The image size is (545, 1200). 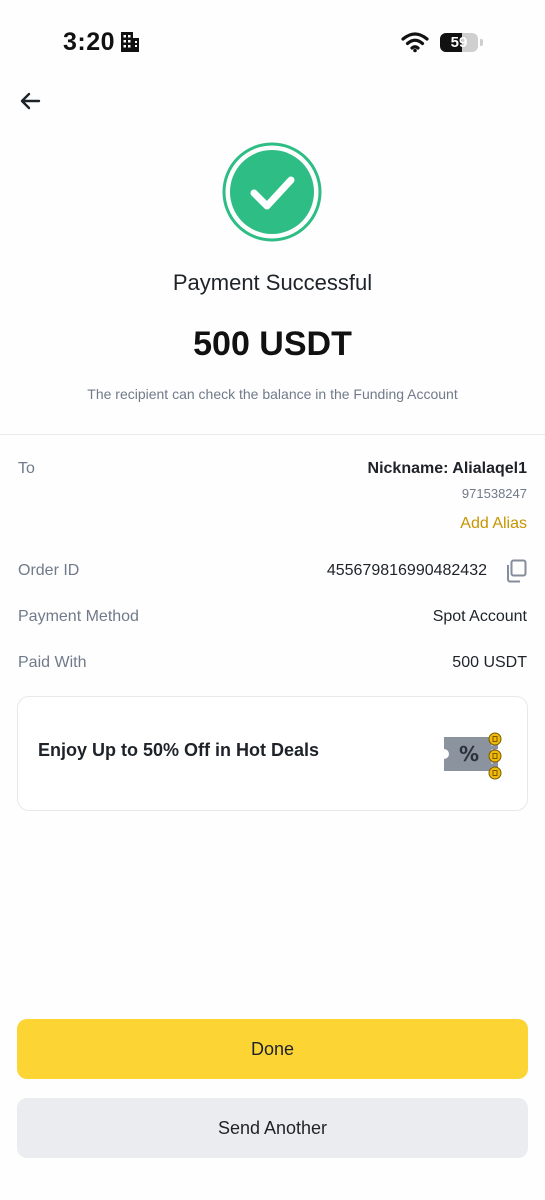 I want to click on payment-method-label: Payment Method, so click(x=78, y=616).